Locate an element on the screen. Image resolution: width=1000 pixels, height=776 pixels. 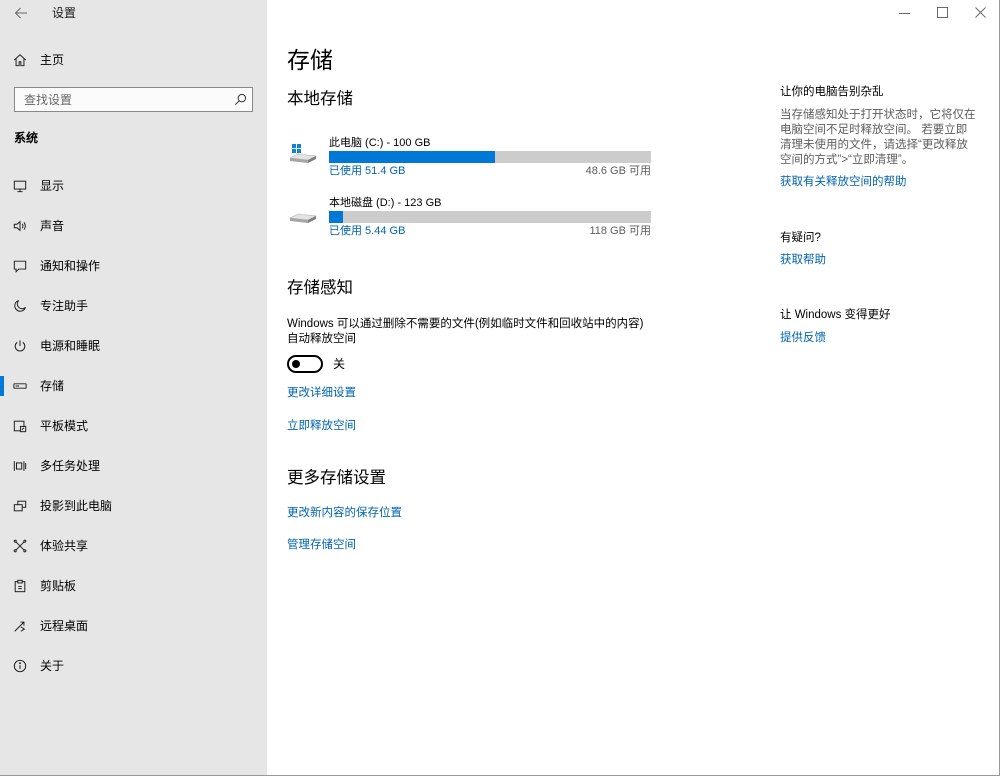
shared-experiences-icon is located at coordinates (20, 546).